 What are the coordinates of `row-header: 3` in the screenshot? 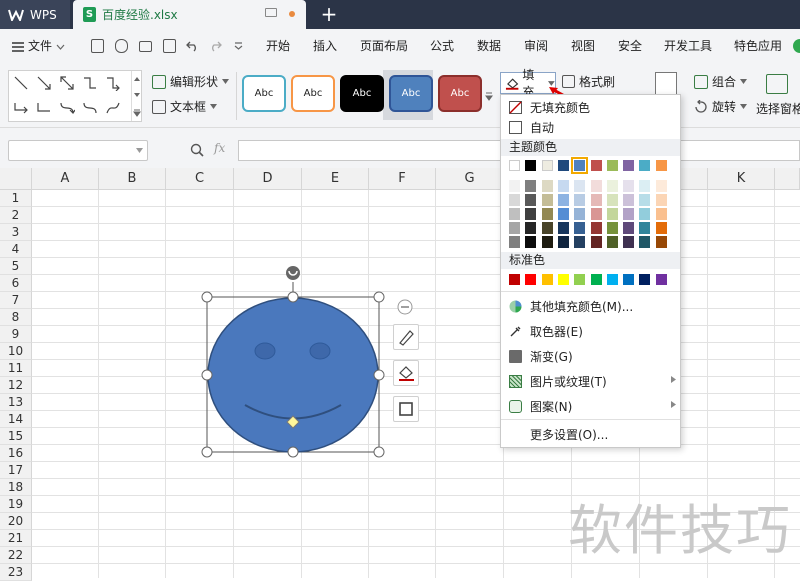 It's located at (16, 232).